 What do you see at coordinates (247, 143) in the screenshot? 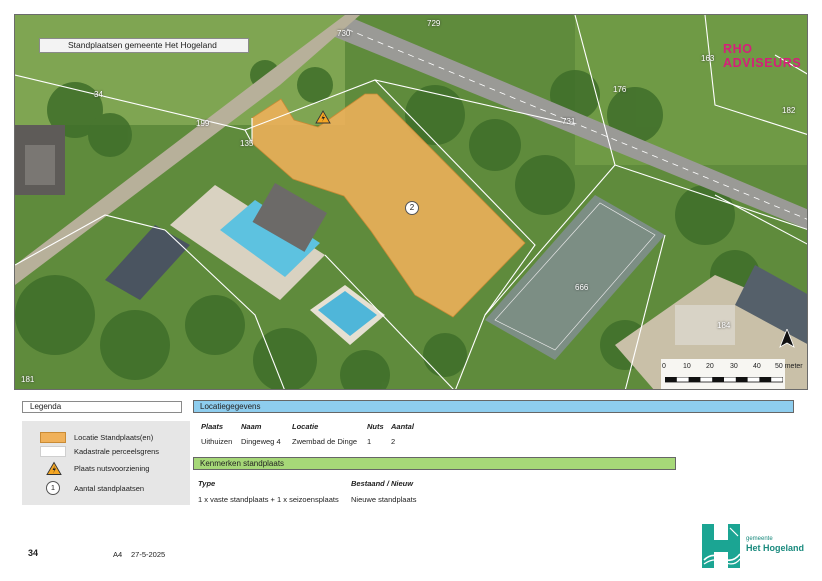
I see `parcel-number: 135` at bounding box center [247, 143].